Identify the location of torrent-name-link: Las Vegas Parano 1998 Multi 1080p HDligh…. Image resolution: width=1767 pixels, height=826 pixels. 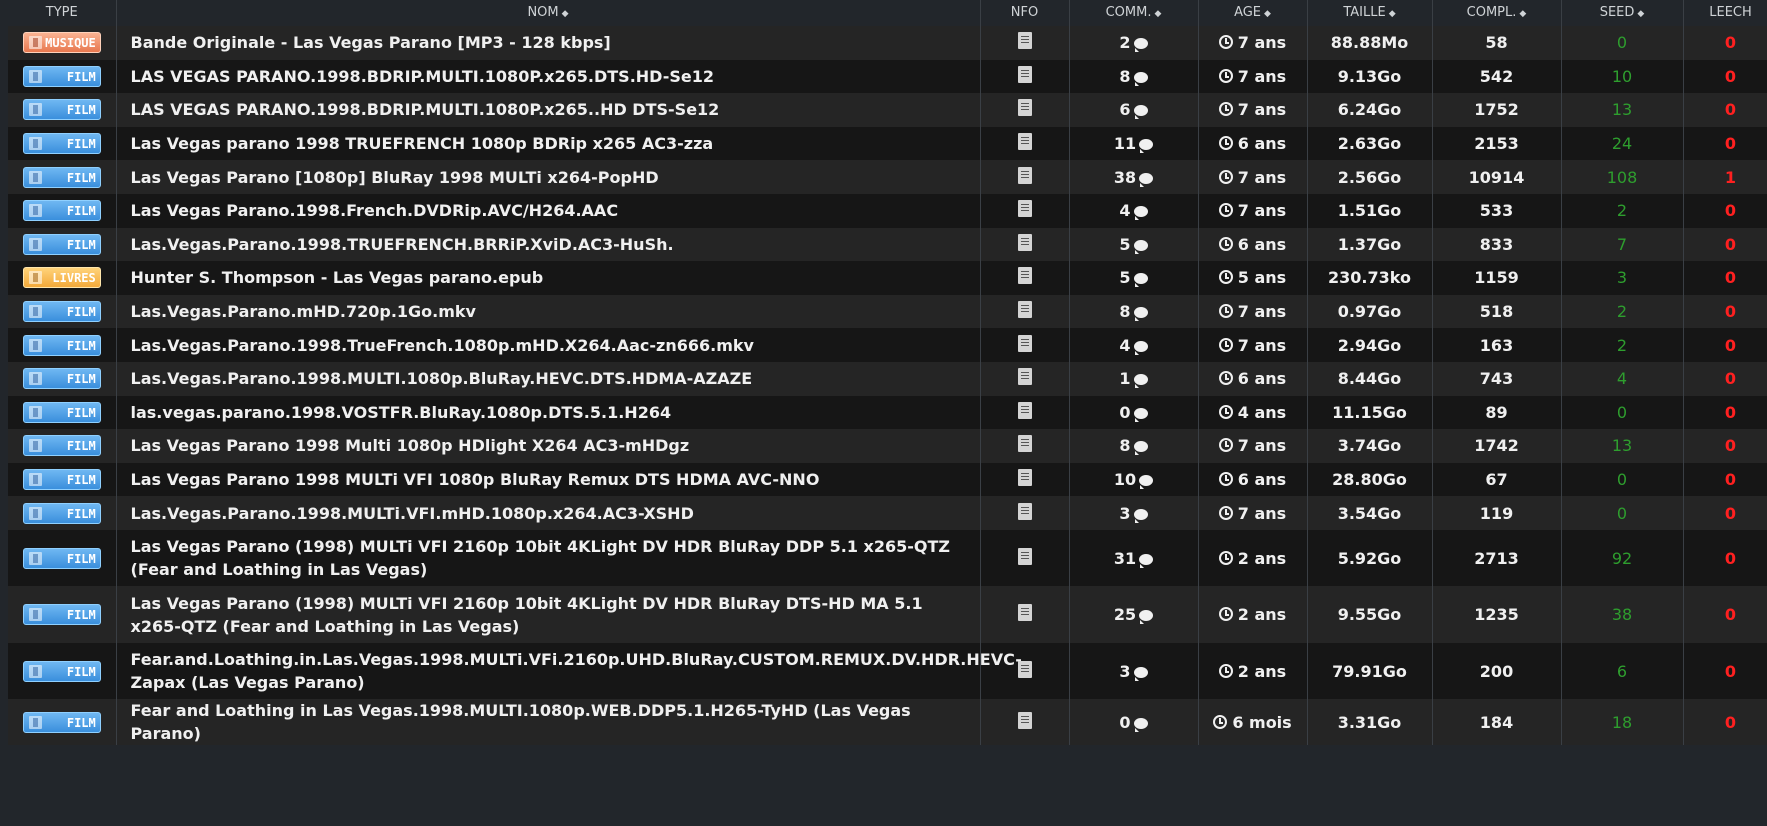
(410, 445).